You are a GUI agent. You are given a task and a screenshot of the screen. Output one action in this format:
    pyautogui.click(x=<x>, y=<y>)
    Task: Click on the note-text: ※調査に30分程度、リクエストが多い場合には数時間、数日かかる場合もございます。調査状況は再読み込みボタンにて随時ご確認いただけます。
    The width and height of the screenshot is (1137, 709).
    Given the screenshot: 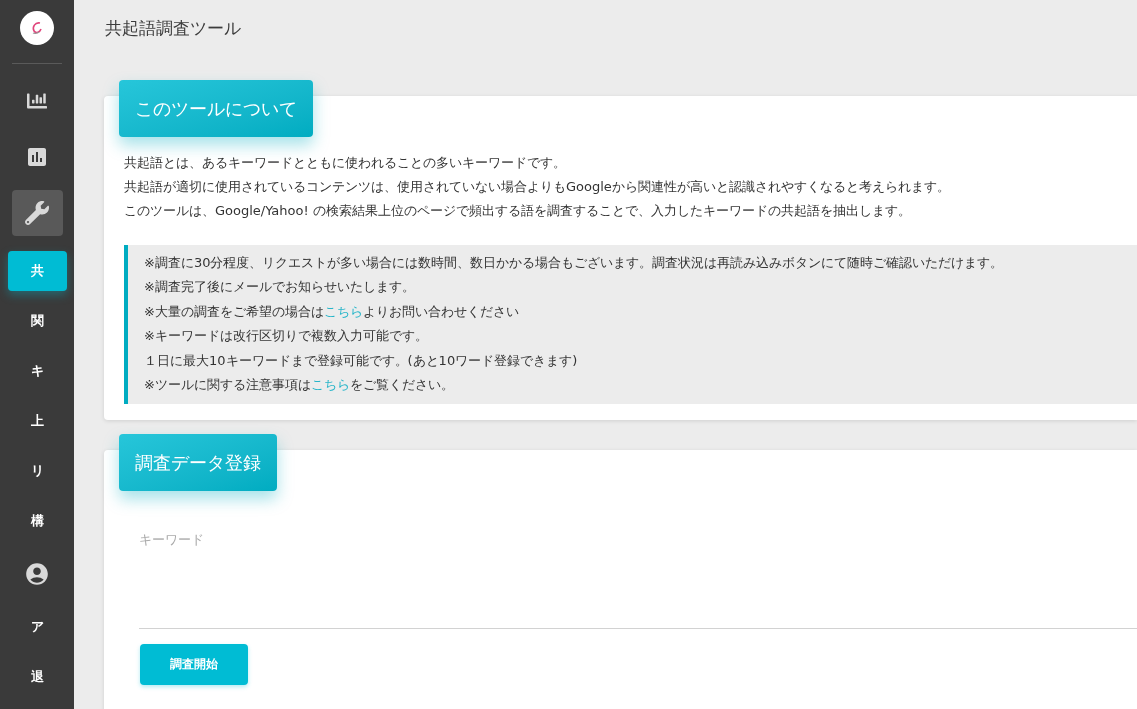 What is the action you would take?
    pyautogui.click(x=574, y=262)
    